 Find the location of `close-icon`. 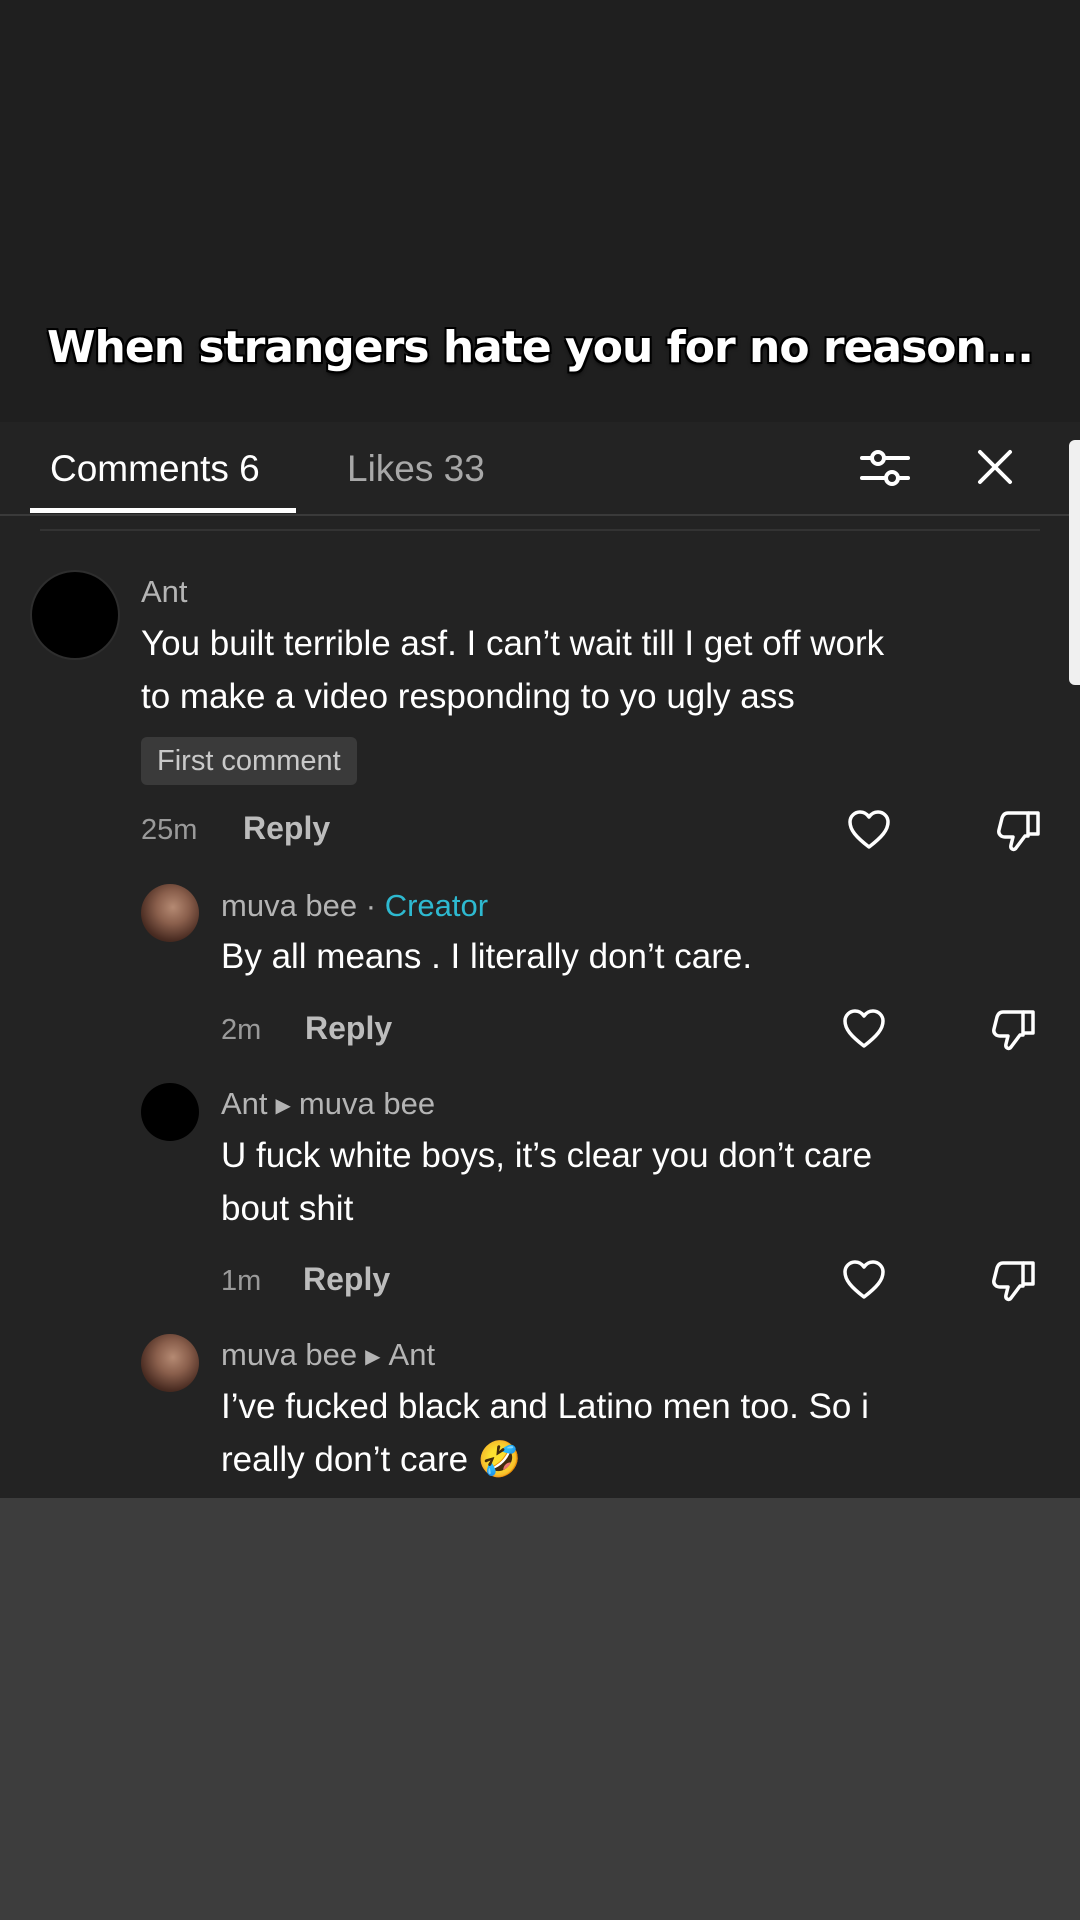

close-icon is located at coordinates (995, 467).